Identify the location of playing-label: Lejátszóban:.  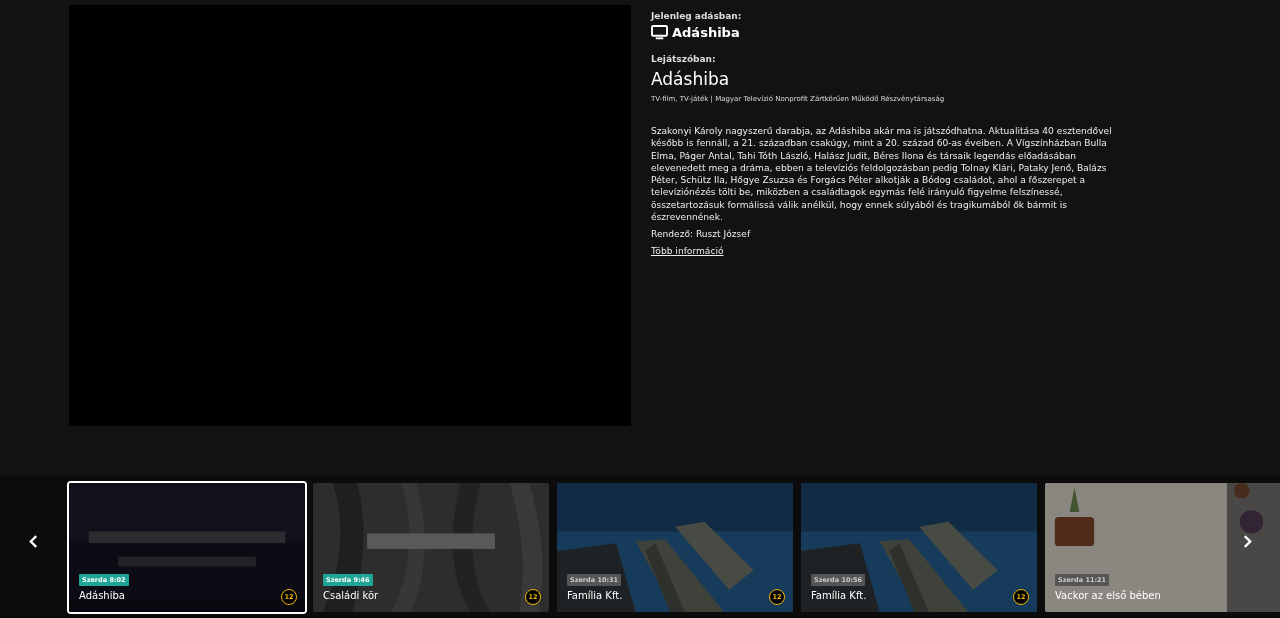
(683, 59).